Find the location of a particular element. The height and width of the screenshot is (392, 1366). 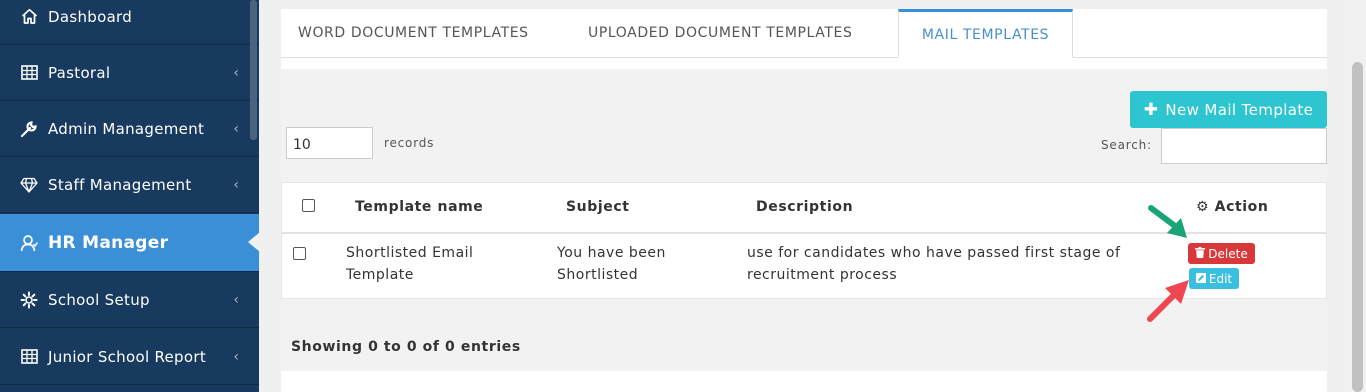

red-arrow-icon is located at coordinates (1168, 301).